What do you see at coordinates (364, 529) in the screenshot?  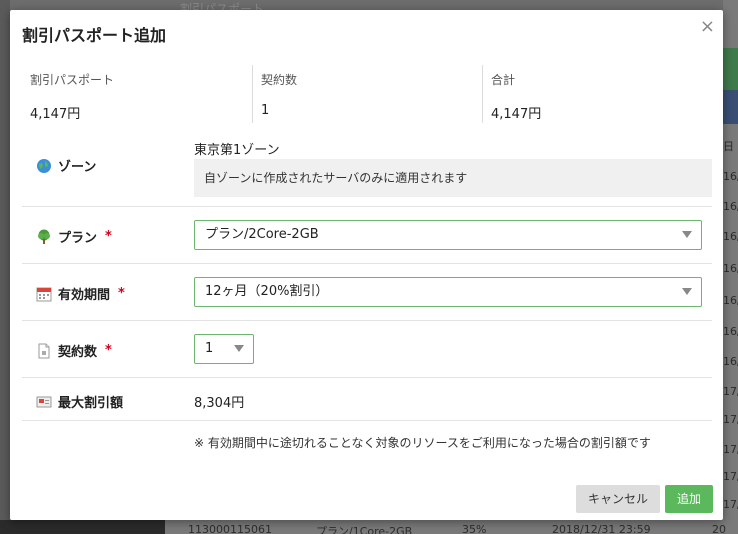 I see `bg-table-cell: プラン/1Core-2GB` at bounding box center [364, 529].